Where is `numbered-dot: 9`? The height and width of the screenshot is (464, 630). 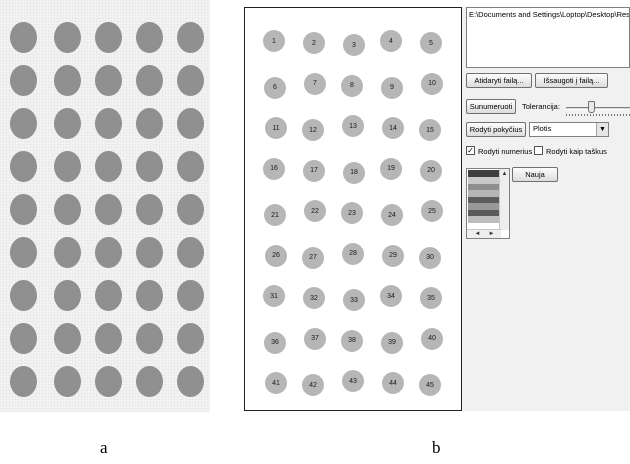
numbered-dot: 9 is located at coordinates (392, 87).